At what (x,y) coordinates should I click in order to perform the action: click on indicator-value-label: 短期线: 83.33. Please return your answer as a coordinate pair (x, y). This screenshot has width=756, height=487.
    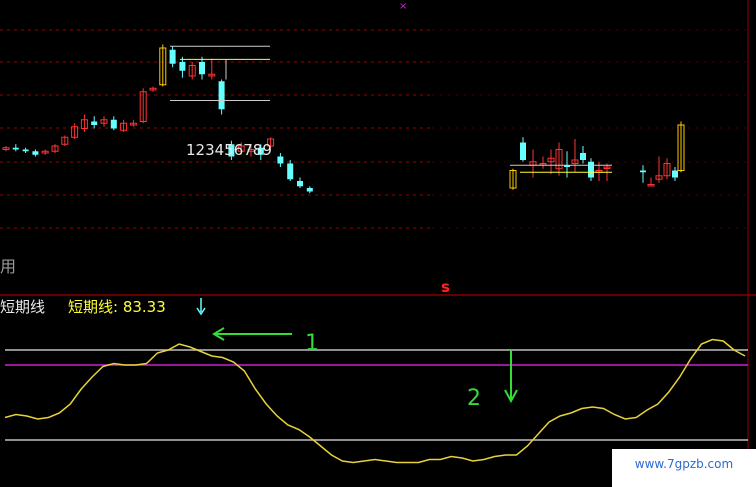
    Looking at the image, I should click on (117, 307).